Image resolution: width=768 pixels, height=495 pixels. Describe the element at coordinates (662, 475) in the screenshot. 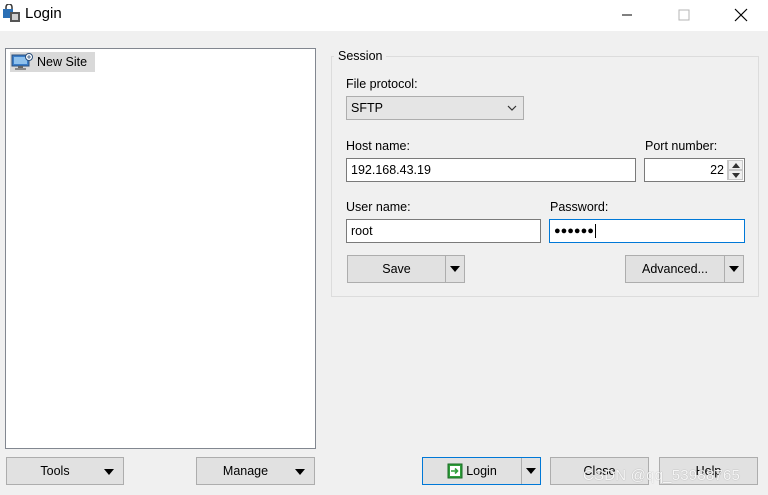

I see `csdn-watermark: CSDN @qq_53988765` at that location.